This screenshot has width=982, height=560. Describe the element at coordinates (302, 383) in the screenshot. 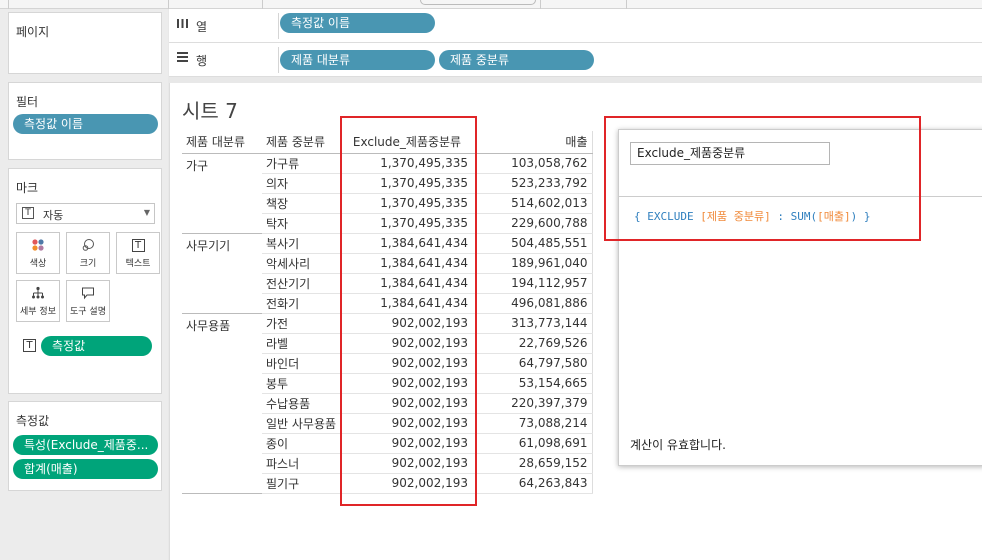

I see `cell-subcategory: 봉투` at that location.